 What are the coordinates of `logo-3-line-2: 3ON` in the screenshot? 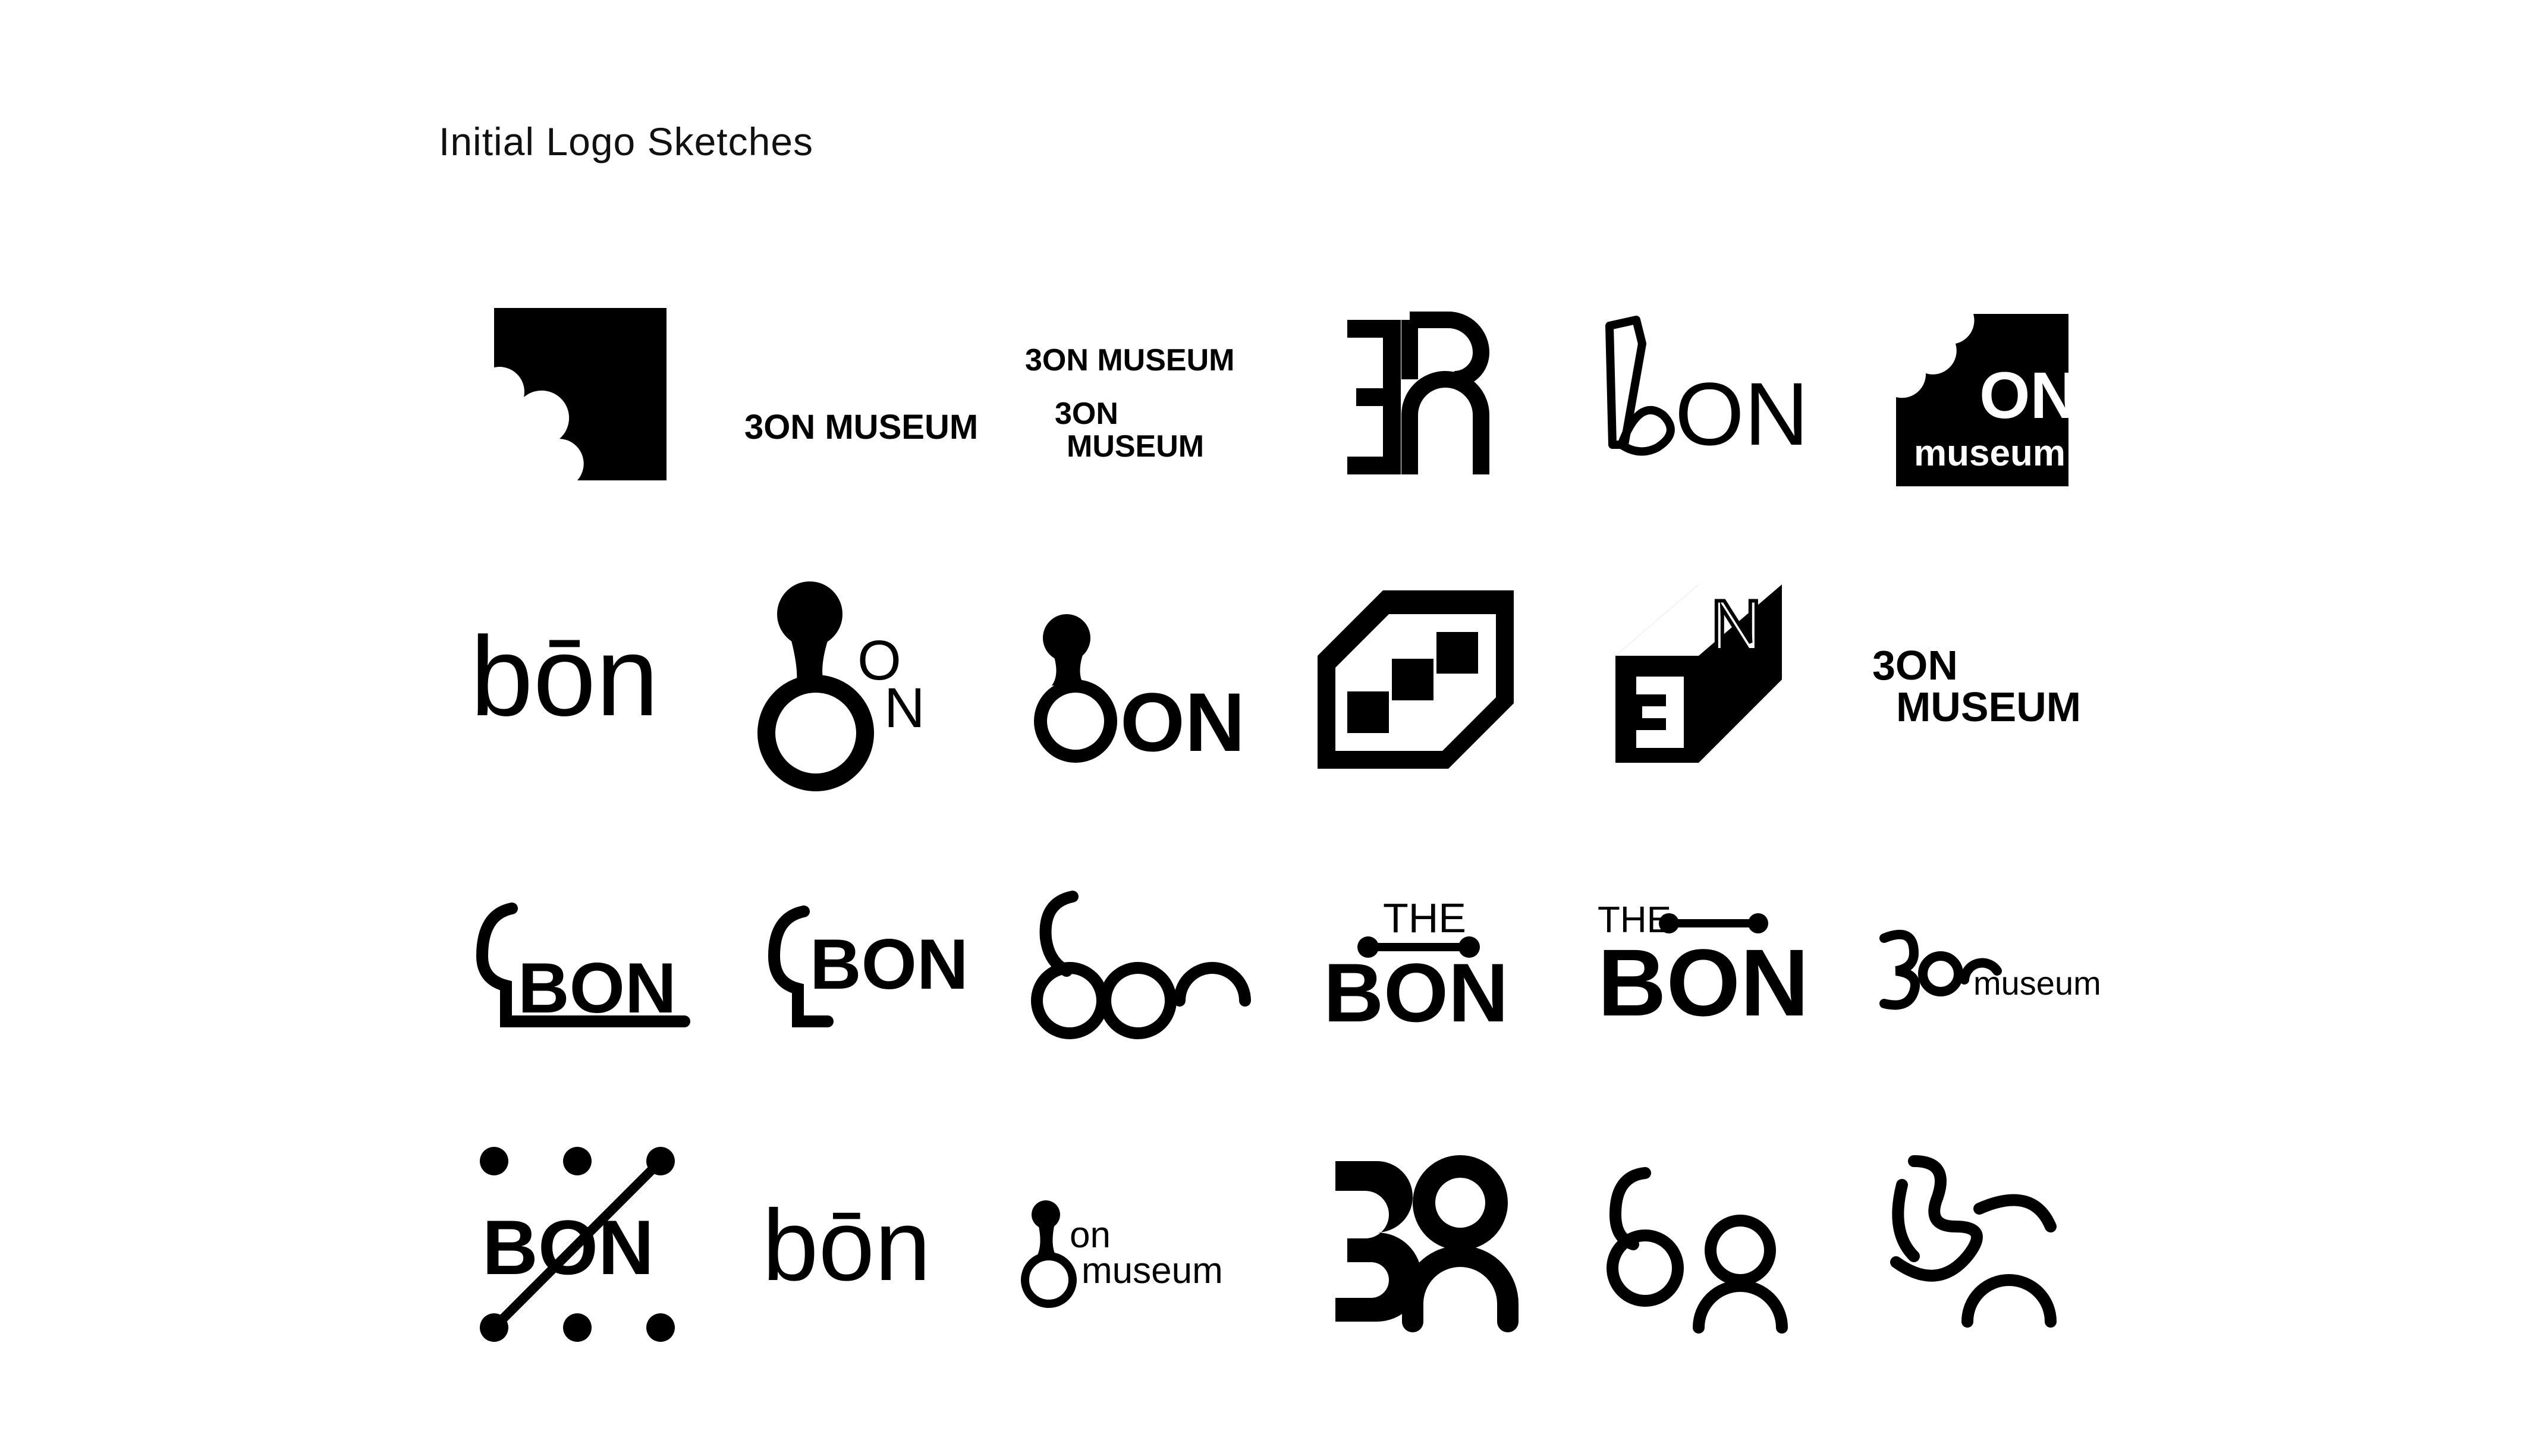 It's located at (1086, 414).